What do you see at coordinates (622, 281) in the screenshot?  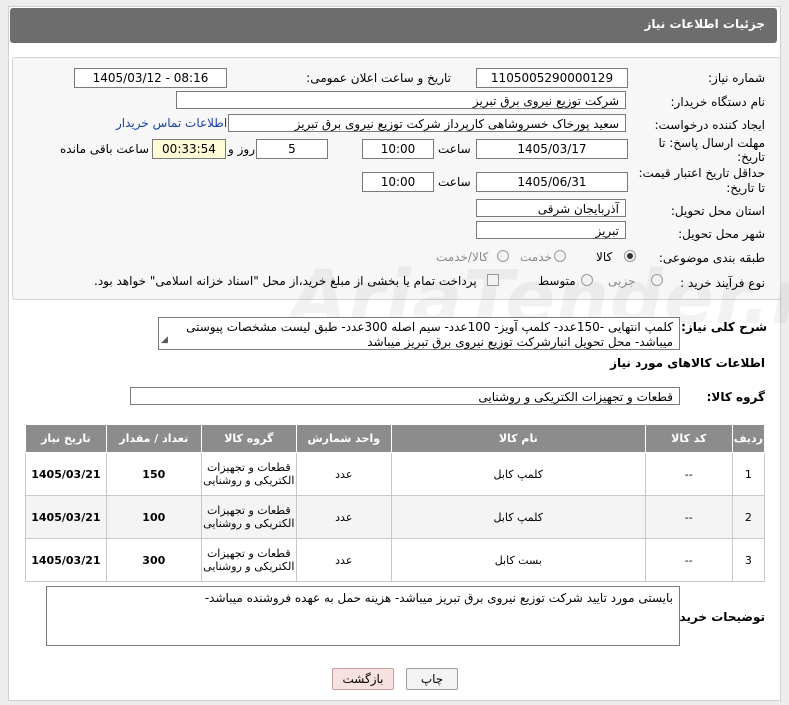 I see `process-option-minor: جزیی` at bounding box center [622, 281].